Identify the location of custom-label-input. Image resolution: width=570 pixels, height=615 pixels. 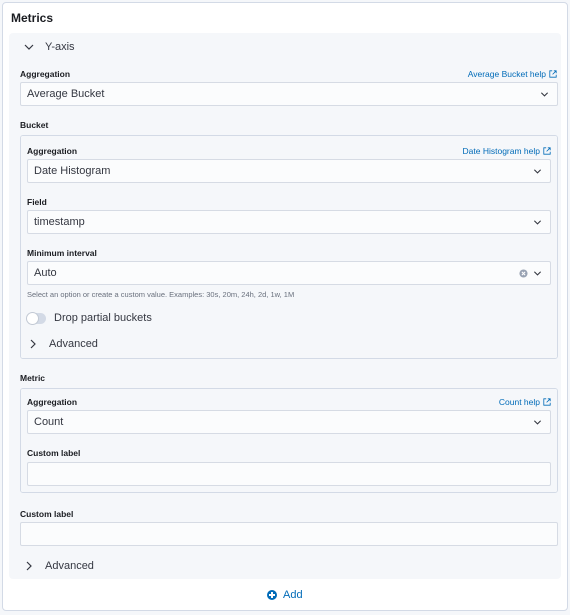
(289, 534).